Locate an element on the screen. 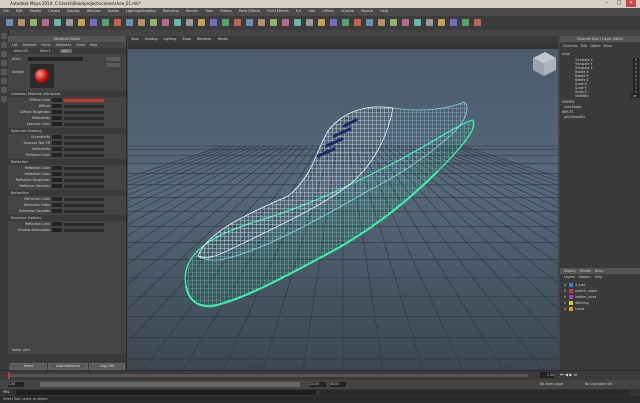 The height and width of the screenshot is (403, 640). menu-item: Create is located at coordinates (54, 11).